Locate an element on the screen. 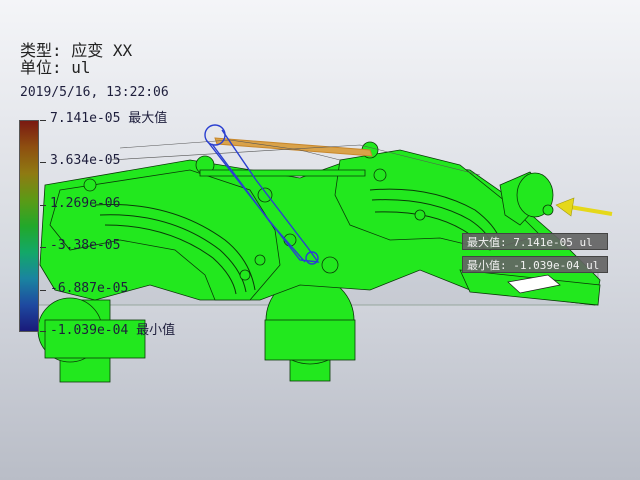 The height and width of the screenshot is (480, 640). legend-tick-label: -3.38e-05 is located at coordinates (85, 246).